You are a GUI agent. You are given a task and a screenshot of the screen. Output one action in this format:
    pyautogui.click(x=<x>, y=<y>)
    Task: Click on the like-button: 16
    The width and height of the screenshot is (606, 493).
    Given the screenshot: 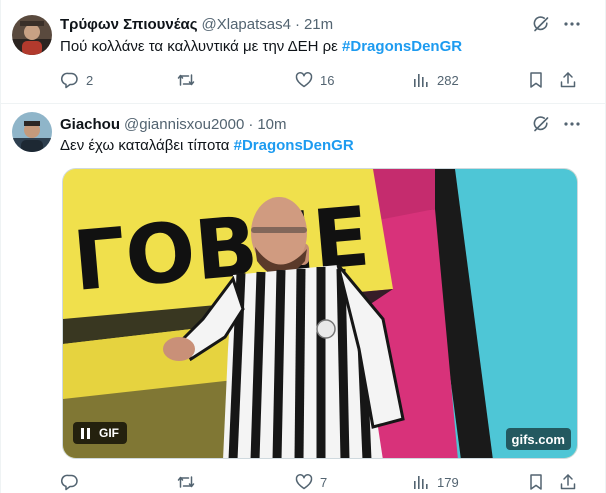 What is the action you would take?
    pyautogui.click(x=314, y=80)
    